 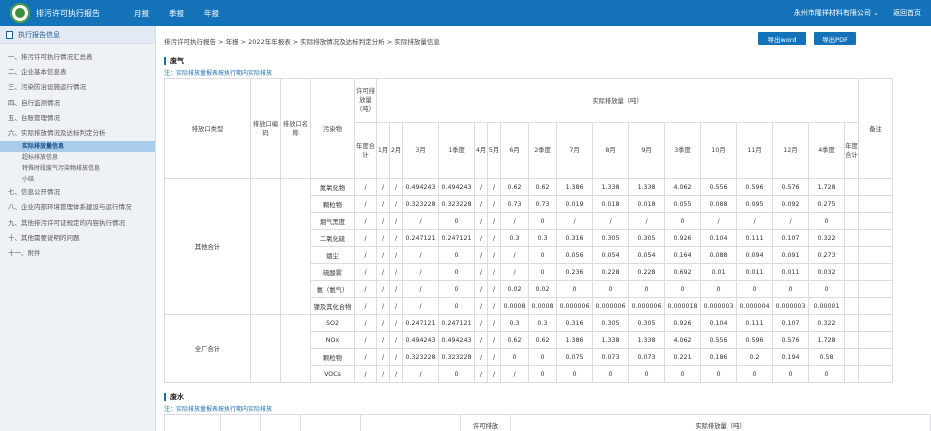 I want to click on header-period: 3季度, so click(x=682, y=150).